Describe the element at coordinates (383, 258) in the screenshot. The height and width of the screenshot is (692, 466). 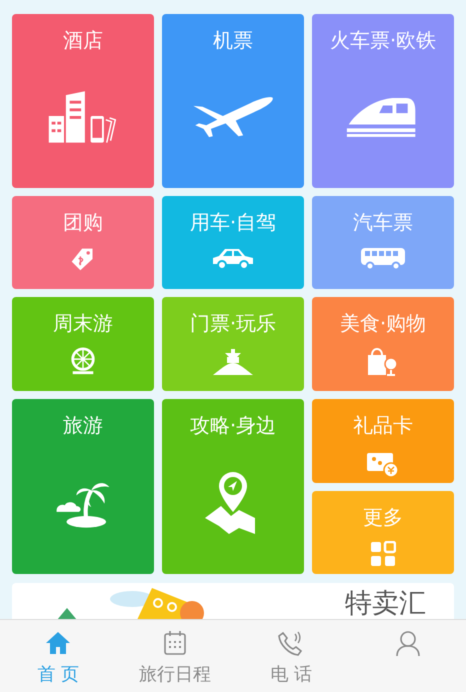
I see `bus-icon` at that location.